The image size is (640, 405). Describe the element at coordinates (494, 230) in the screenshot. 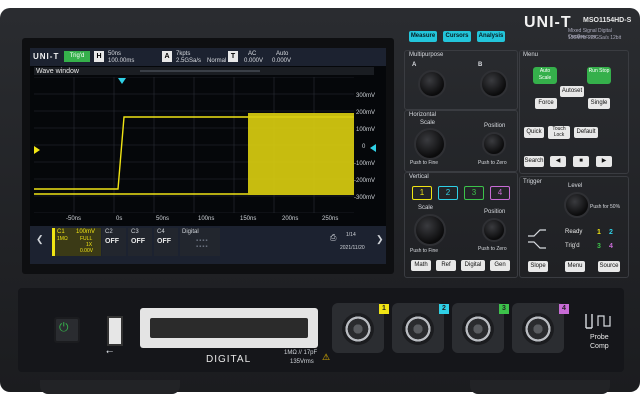

I see `vertical-position-knob` at that location.